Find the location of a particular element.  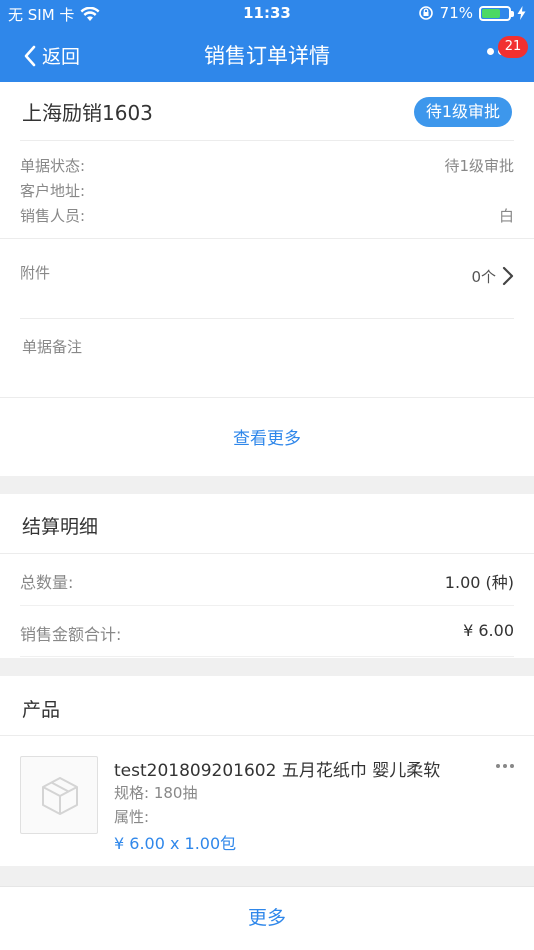

charging-icon is located at coordinates (521, 13).